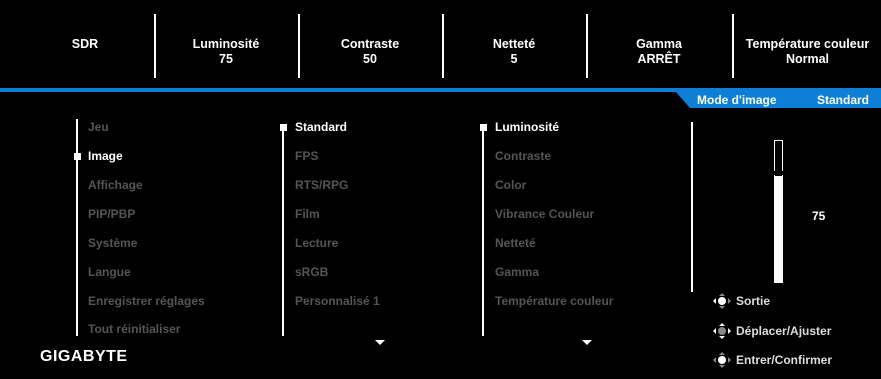 The width and height of the screenshot is (881, 379). What do you see at coordinates (544, 214) in the screenshot?
I see `setting-color-vibrance: Vibrance Couleur` at bounding box center [544, 214].